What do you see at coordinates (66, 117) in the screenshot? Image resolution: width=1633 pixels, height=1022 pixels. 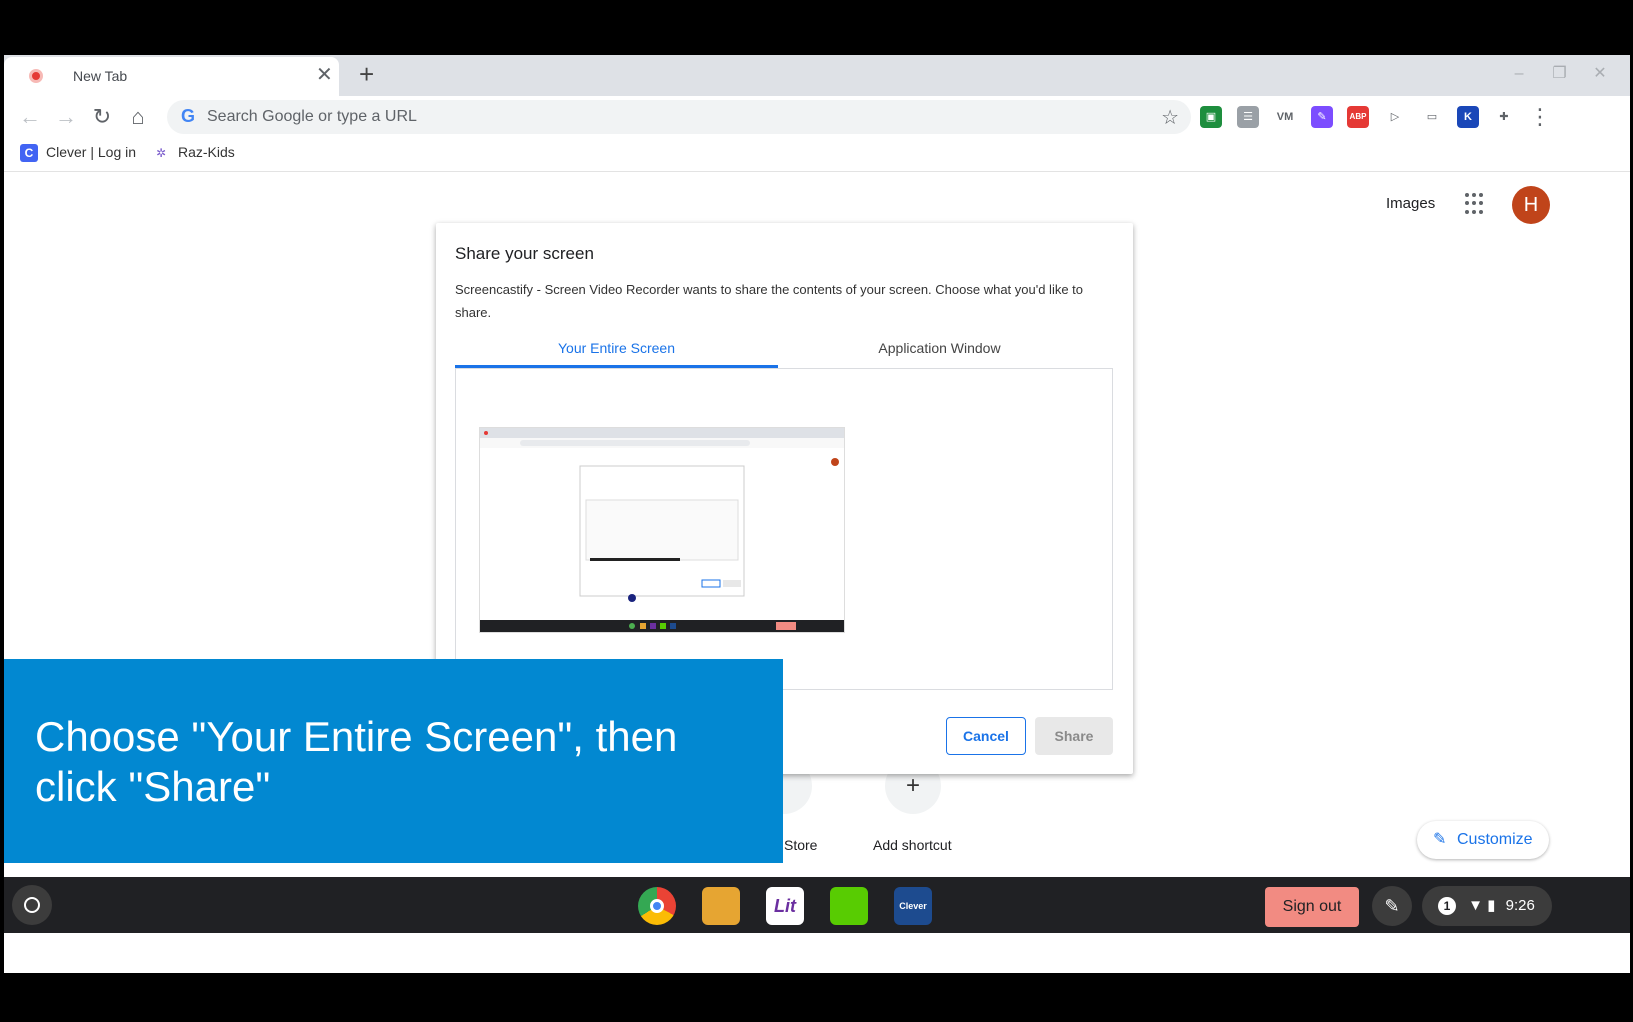 I see `forward-icon: →` at bounding box center [66, 117].